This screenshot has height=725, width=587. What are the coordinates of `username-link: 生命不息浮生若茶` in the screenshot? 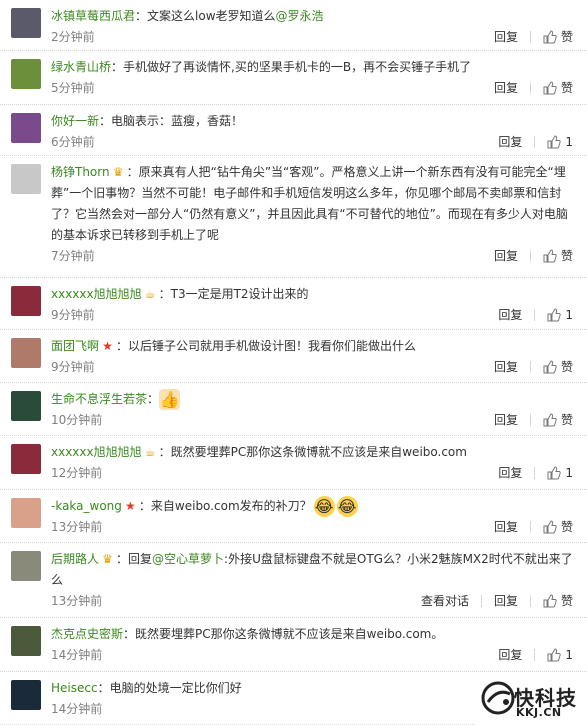 It's located at (99, 399).